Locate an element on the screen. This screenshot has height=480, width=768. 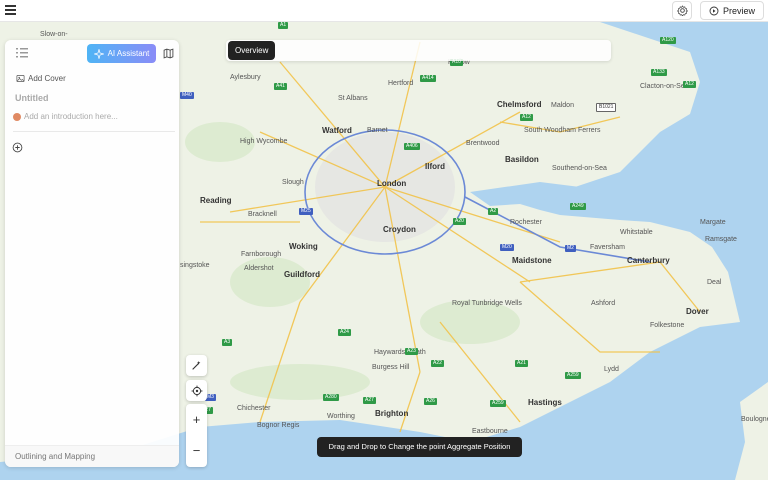
road-shield: M2 is located at coordinates (570, 248).